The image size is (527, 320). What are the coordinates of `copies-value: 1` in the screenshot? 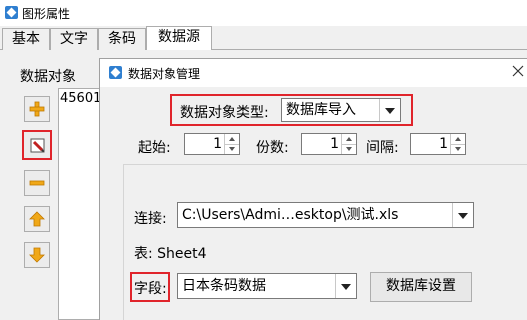 It's located at (334, 144).